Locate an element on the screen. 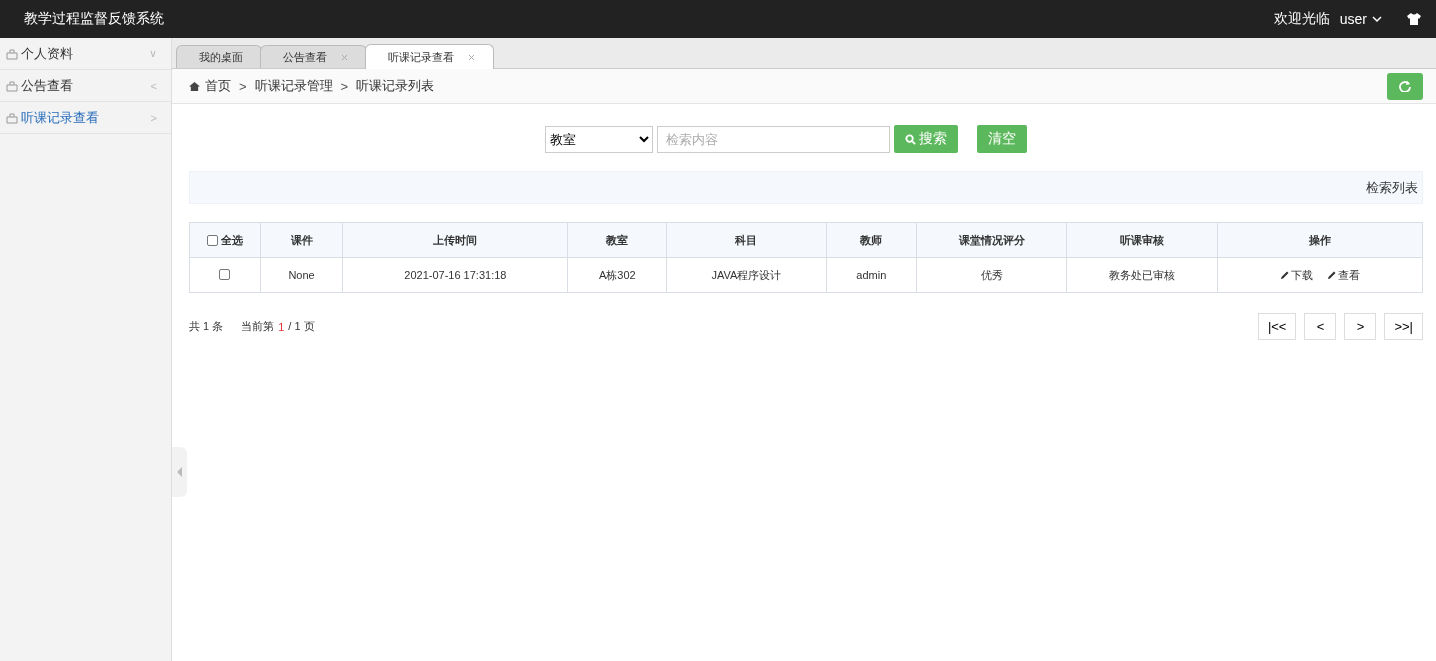  table-cell: JAVA程序设计 is located at coordinates (746, 275).